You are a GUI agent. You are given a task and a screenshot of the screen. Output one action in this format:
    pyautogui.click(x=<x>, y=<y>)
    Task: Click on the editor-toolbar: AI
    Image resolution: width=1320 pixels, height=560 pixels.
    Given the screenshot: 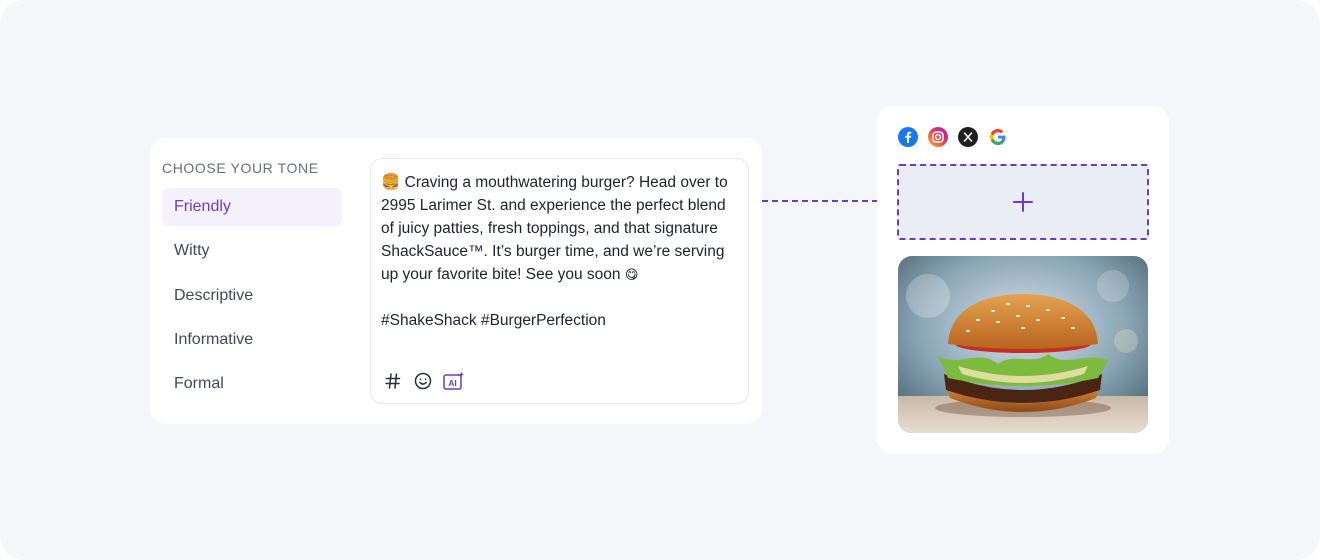 What is the action you would take?
    pyautogui.click(x=424, y=381)
    